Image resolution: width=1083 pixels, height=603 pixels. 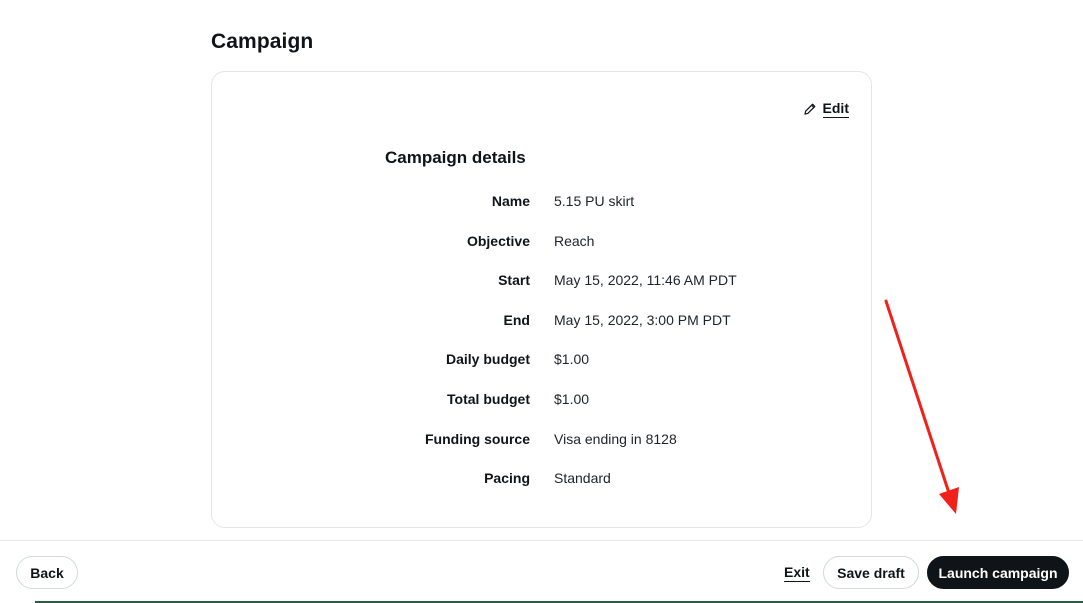 I want to click on exit-link: Exit, so click(x=797, y=573).